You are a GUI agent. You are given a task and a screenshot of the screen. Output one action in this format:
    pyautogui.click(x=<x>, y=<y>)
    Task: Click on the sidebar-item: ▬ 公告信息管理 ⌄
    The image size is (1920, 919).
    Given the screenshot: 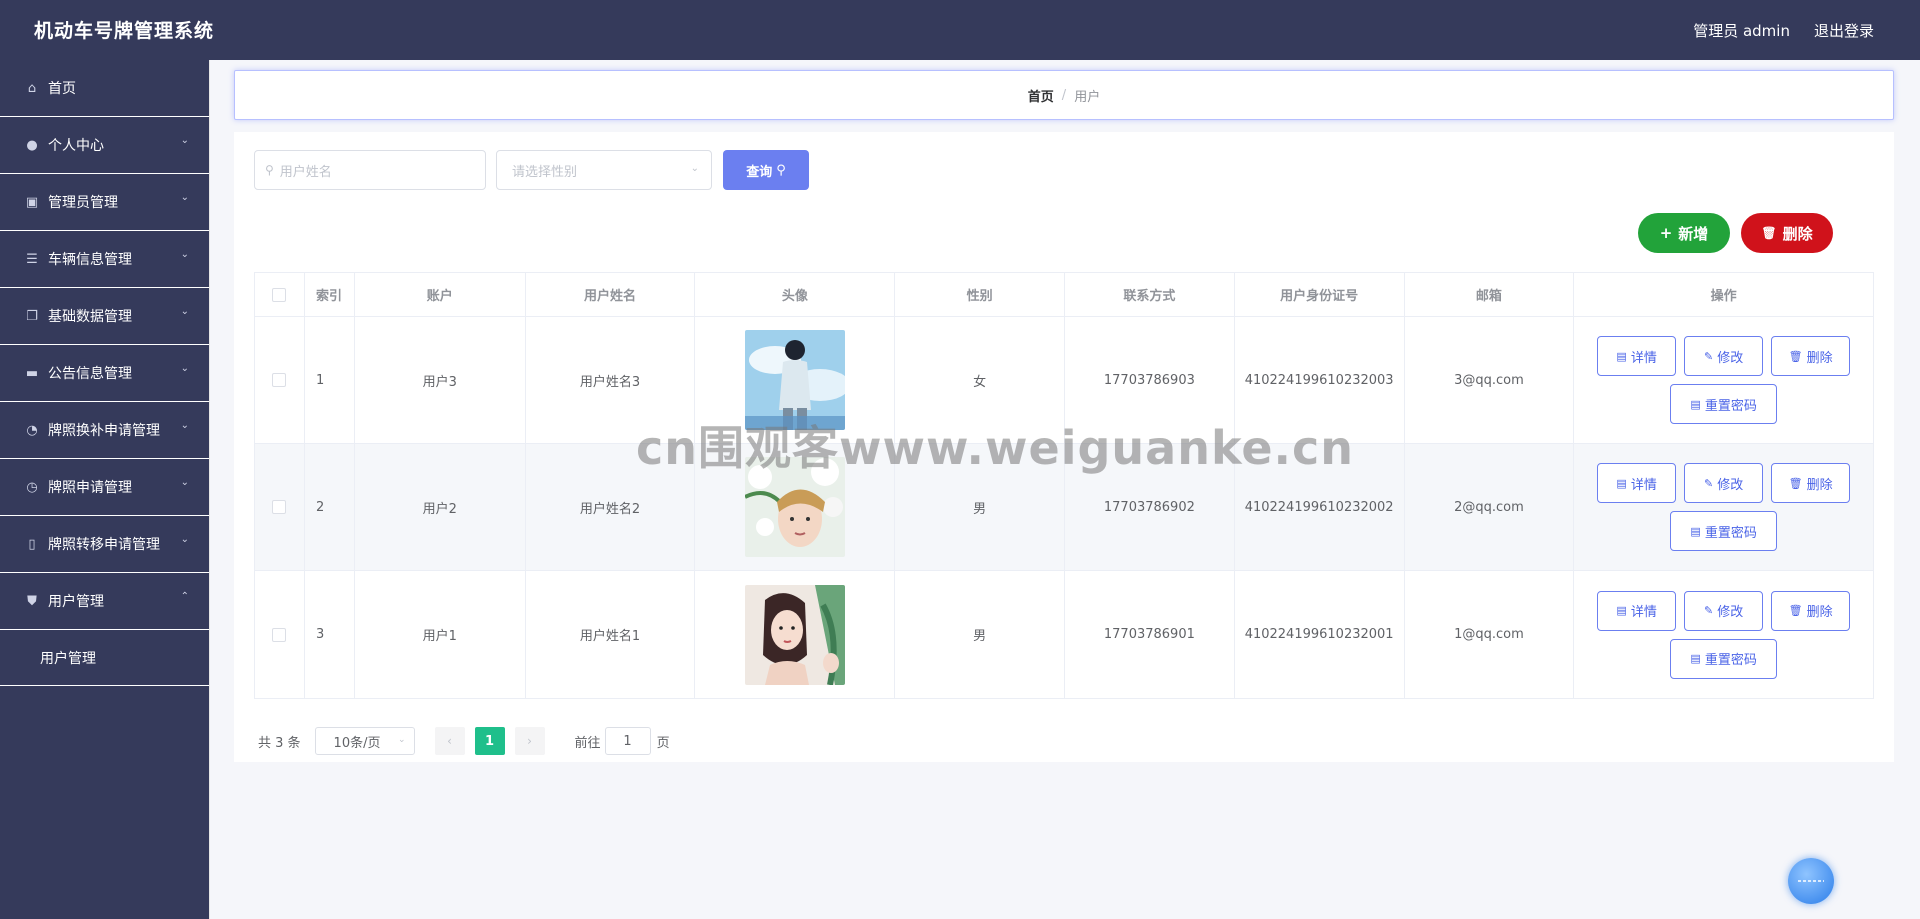 What is the action you would take?
    pyautogui.click(x=104, y=373)
    